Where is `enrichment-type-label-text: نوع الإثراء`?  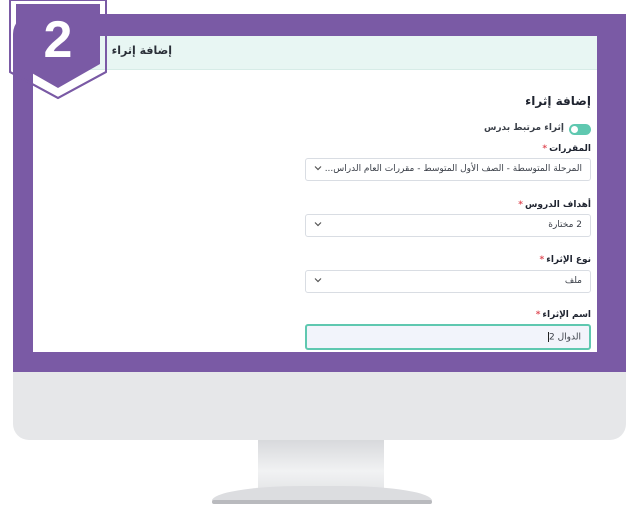 enrichment-type-label-text: نوع الإثراء is located at coordinates (568, 260).